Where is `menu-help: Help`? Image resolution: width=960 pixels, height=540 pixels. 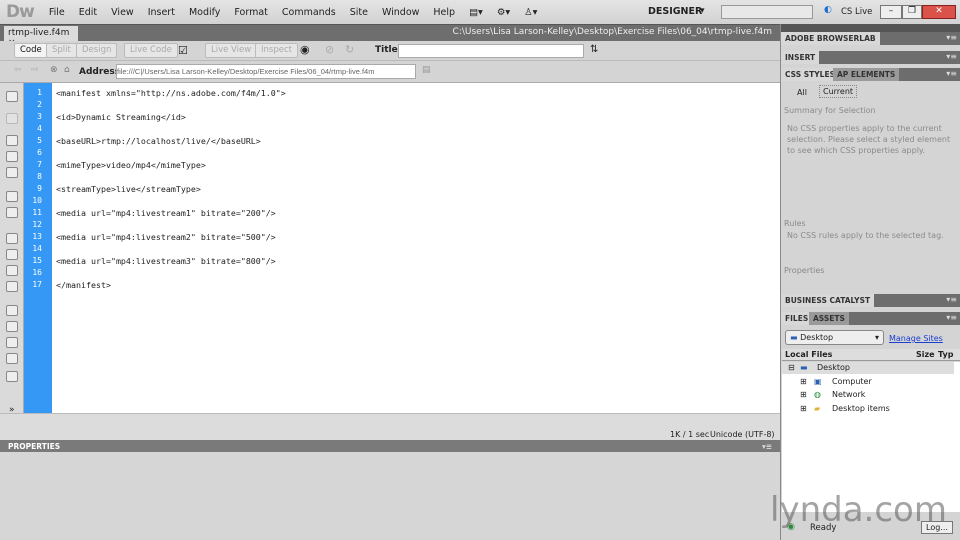 menu-help: Help is located at coordinates (444, 12).